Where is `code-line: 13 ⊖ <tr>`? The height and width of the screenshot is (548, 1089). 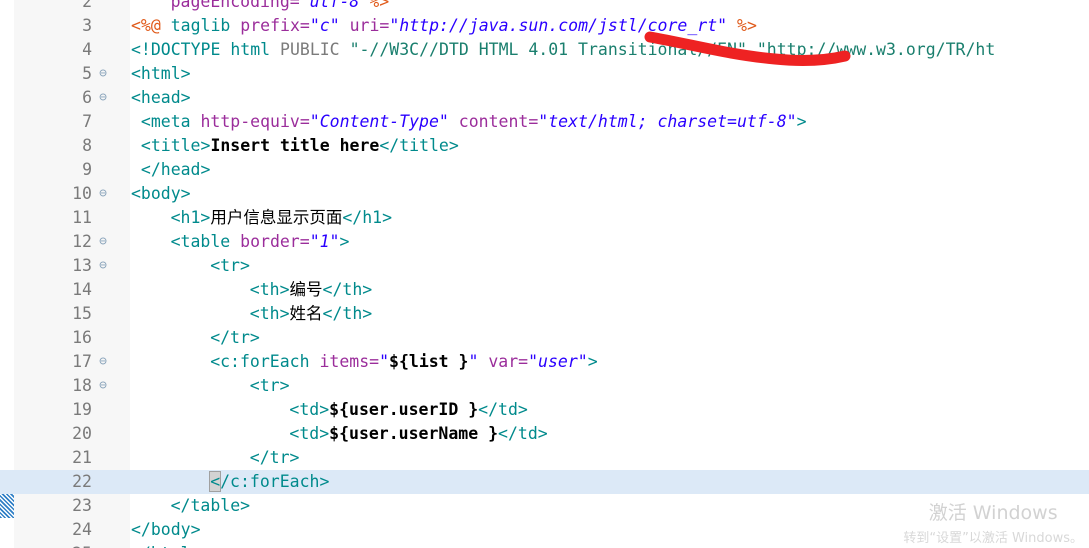 code-line: 13 ⊖ <tr> is located at coordinates (544, 266).